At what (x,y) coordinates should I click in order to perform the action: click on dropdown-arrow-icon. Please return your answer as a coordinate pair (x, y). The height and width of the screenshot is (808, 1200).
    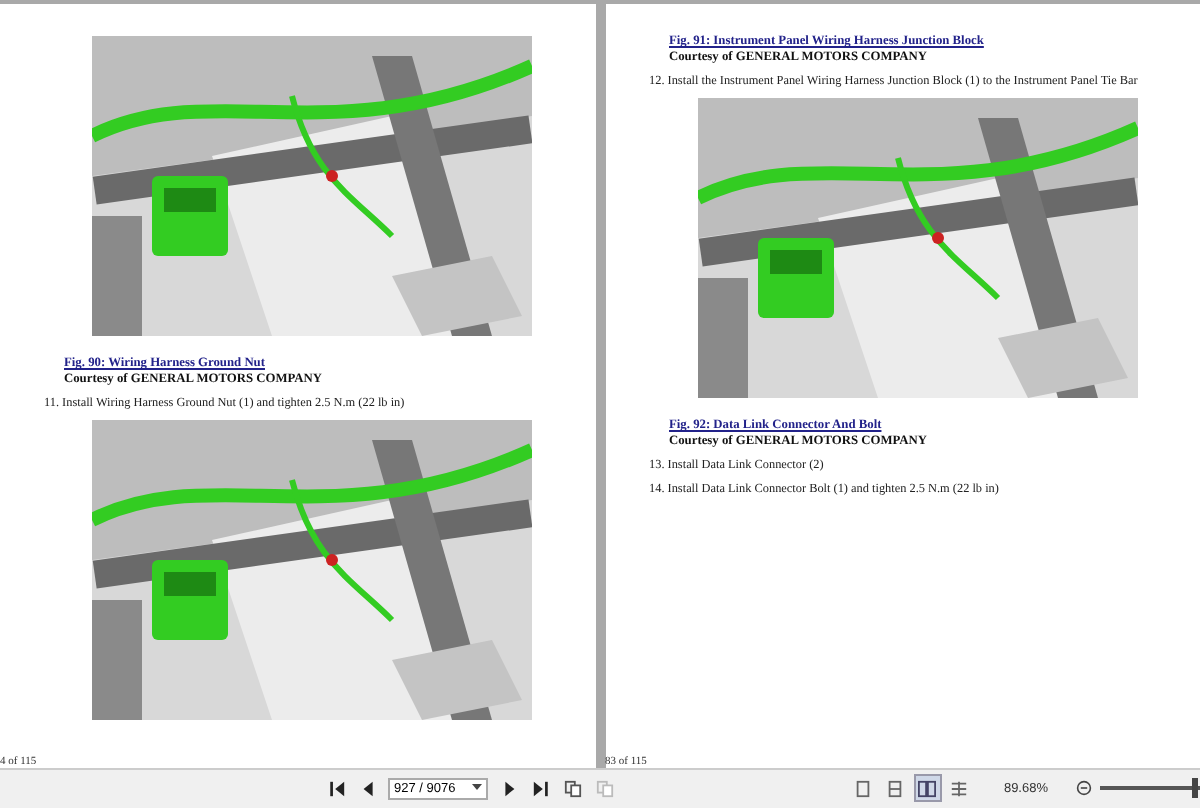
    Looking at the image, I should click on (477, 788).